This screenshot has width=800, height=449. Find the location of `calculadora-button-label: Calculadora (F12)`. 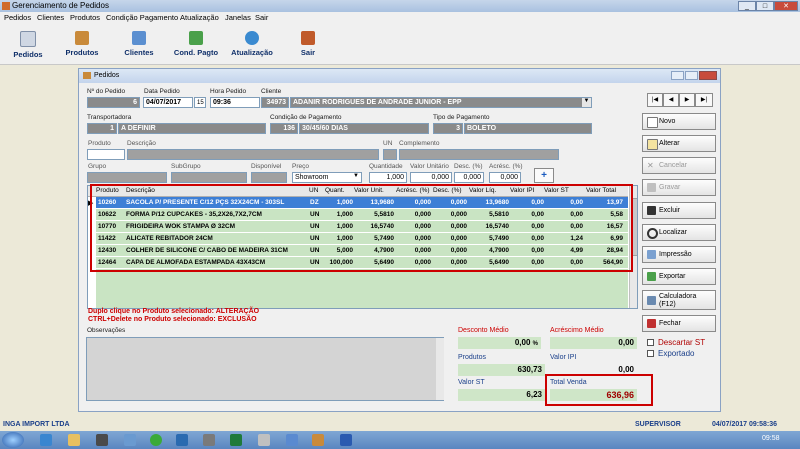

calculadora-button-label: Calculadora (F12) is located at coordinates (678, 300).